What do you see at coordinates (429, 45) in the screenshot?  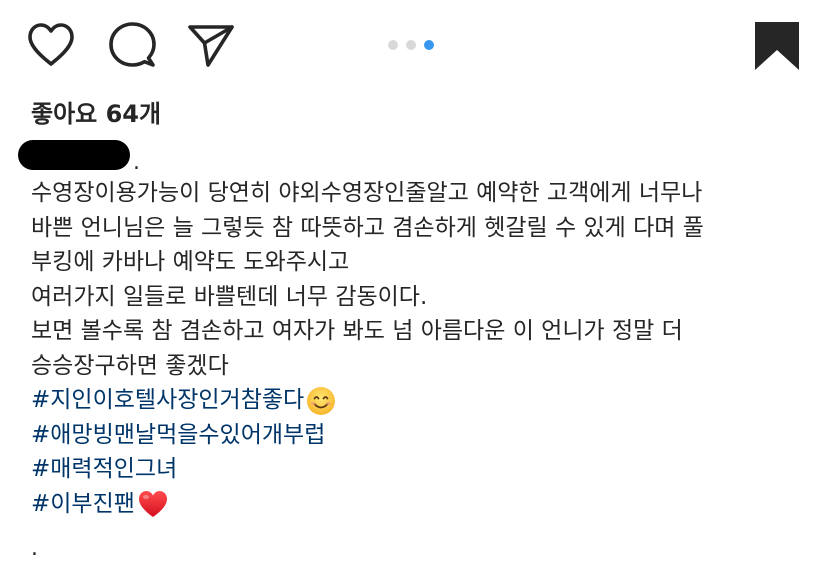 I see `carousel-dot-active` at bounding box center [429, 45].